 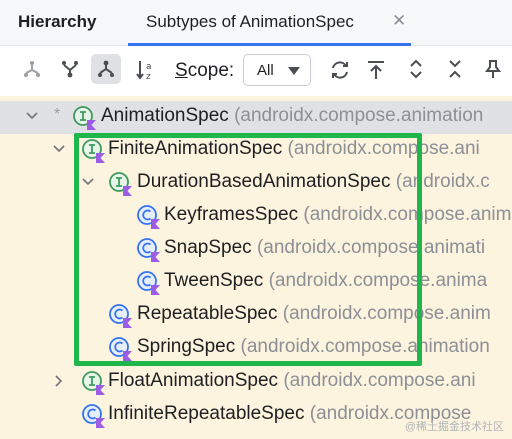 I want to click on node-name: InfiniteRepeatableSpec, so click(x=206, y=413).